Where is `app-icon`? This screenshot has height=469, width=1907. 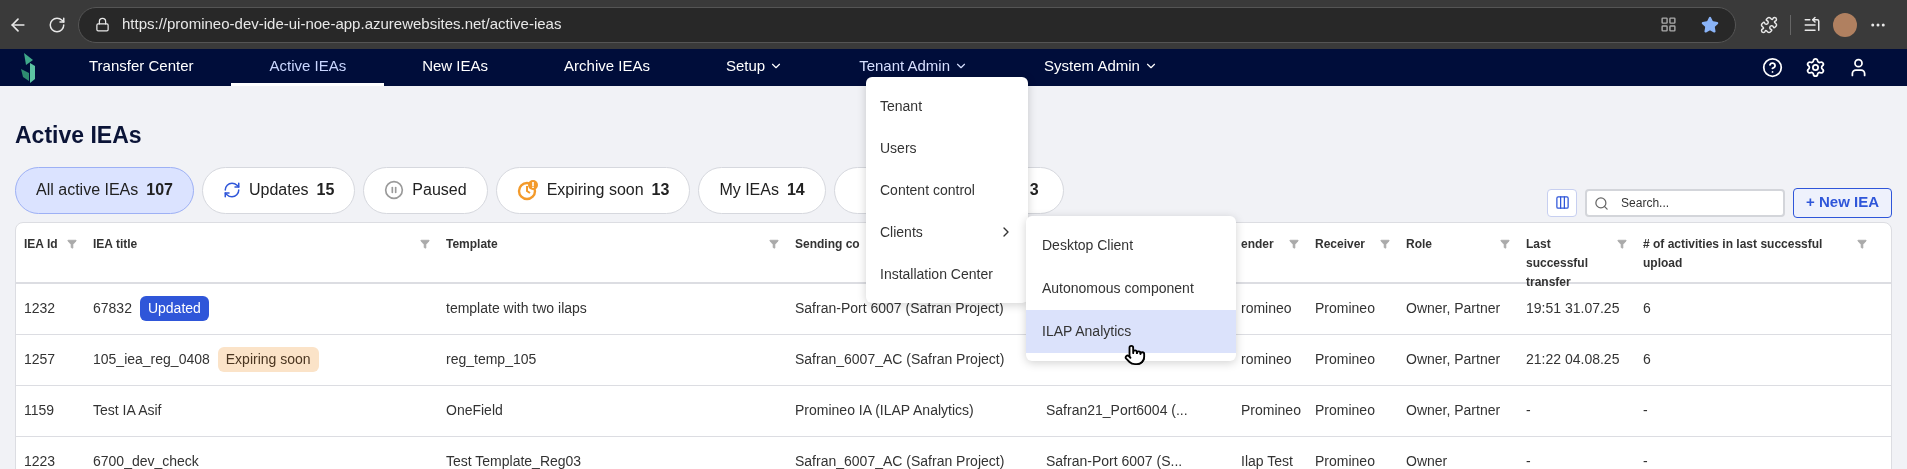
app-icon is located at coordinates (1668, 24).